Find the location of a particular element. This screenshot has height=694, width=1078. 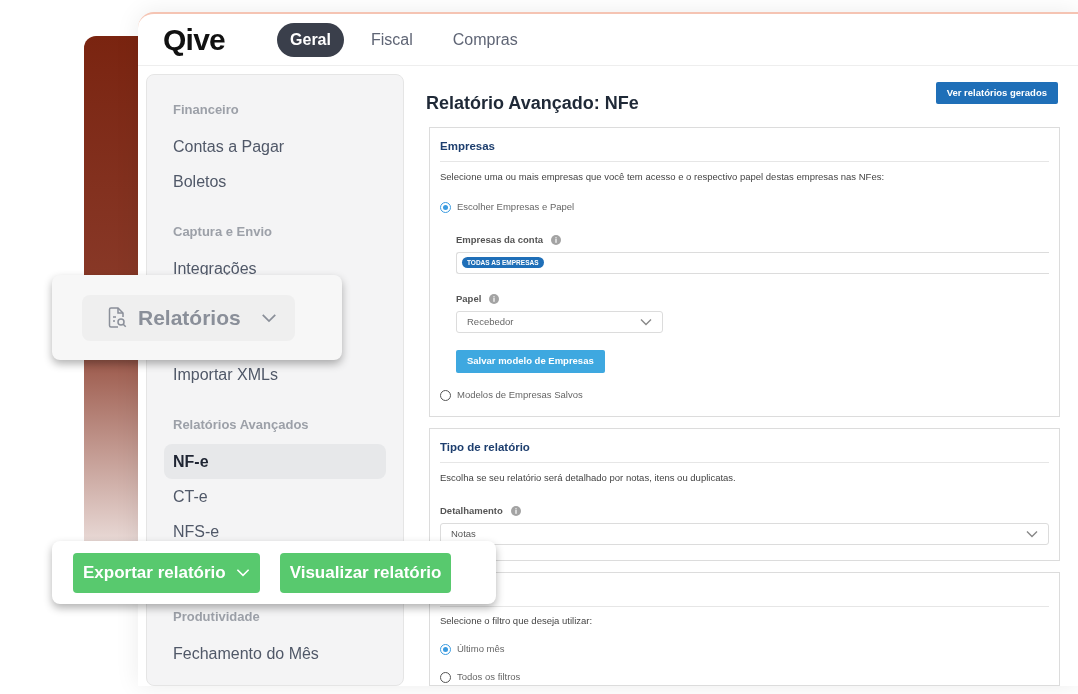

role-select: Recebedor is located at coordinates (559, 322).